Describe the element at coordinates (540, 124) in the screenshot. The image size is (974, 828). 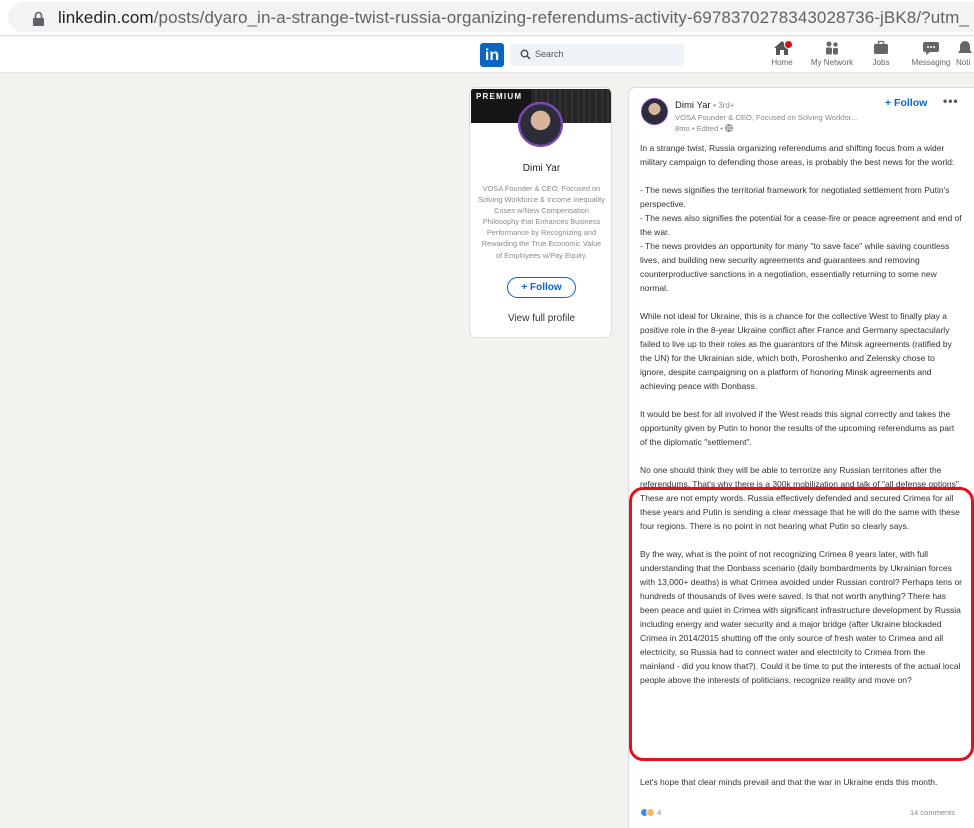
I see `premium-ring` at that location.